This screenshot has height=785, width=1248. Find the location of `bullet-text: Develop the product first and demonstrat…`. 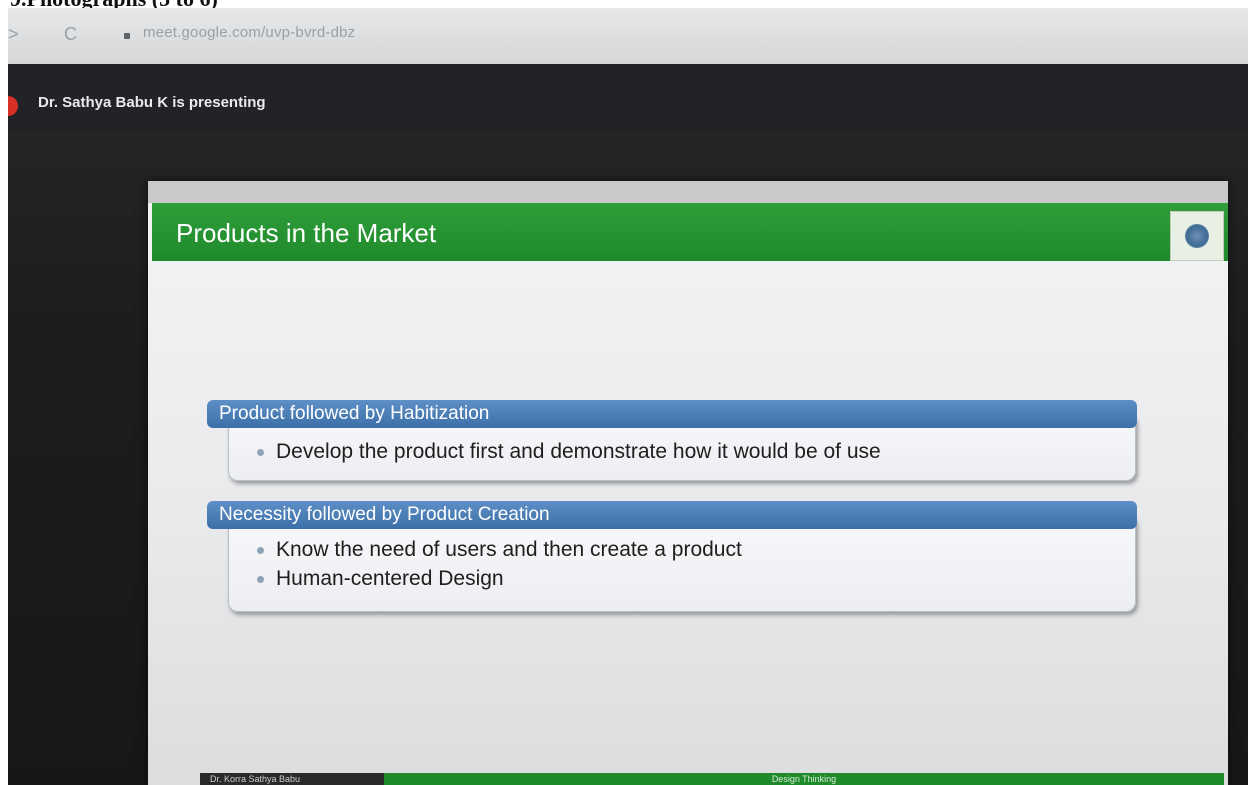

bullet-text: Develop the product first and demonstrat… is located at coordinates (578, 451).